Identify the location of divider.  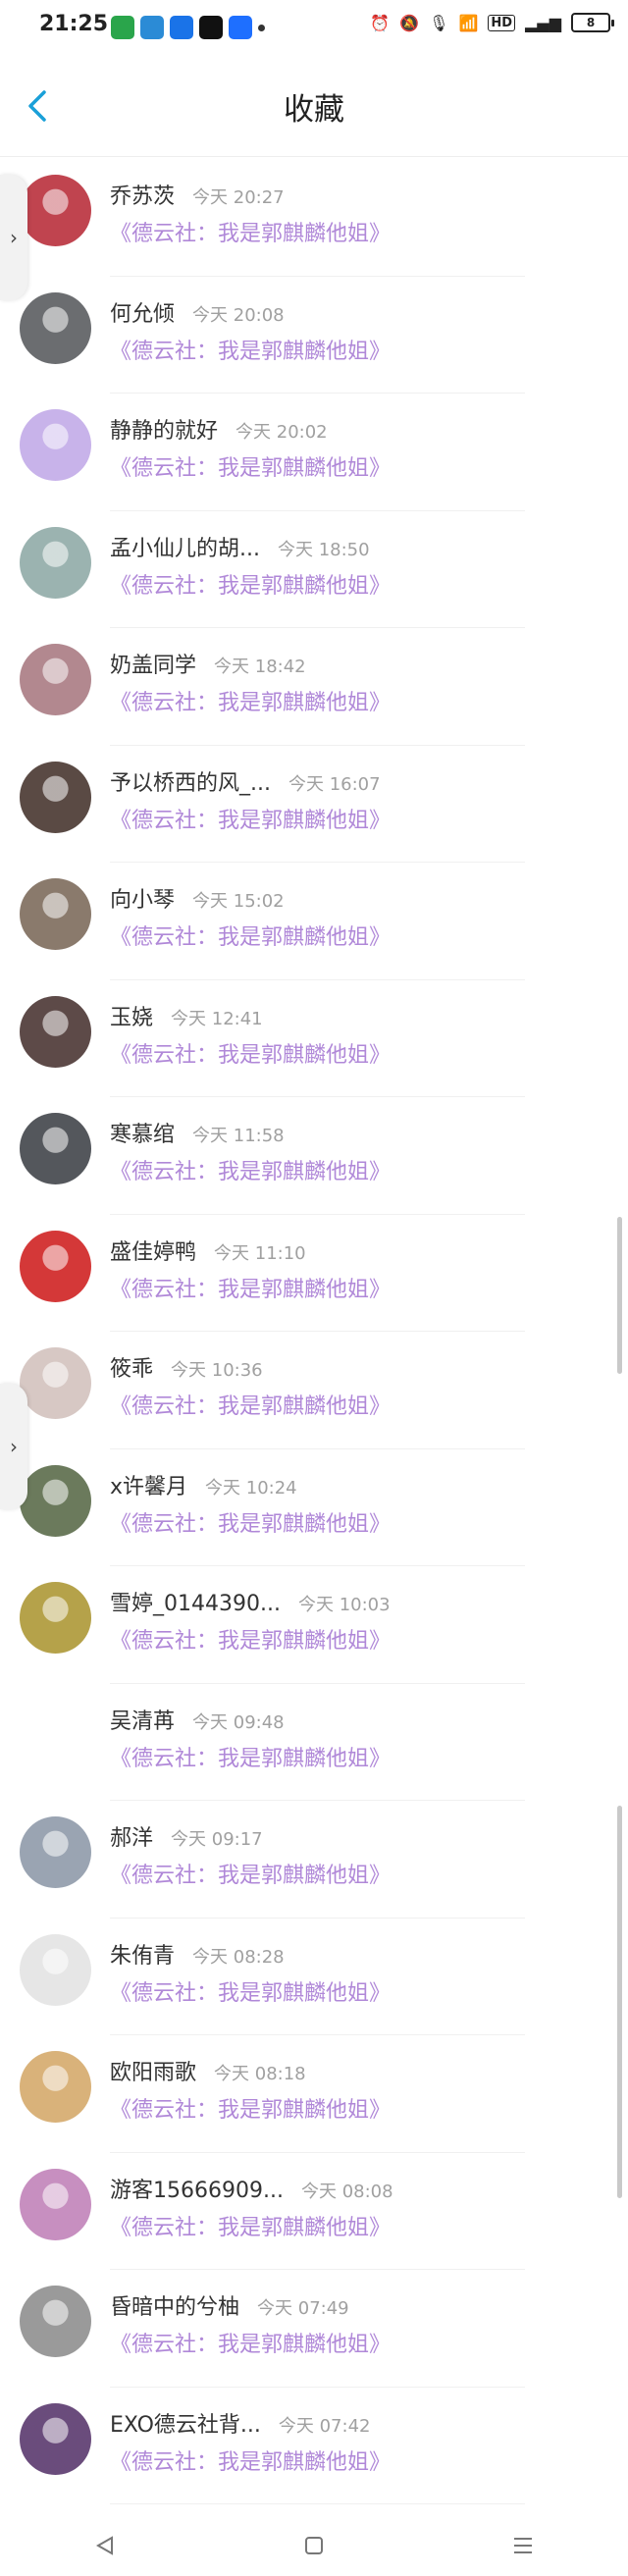
(317, 2503).